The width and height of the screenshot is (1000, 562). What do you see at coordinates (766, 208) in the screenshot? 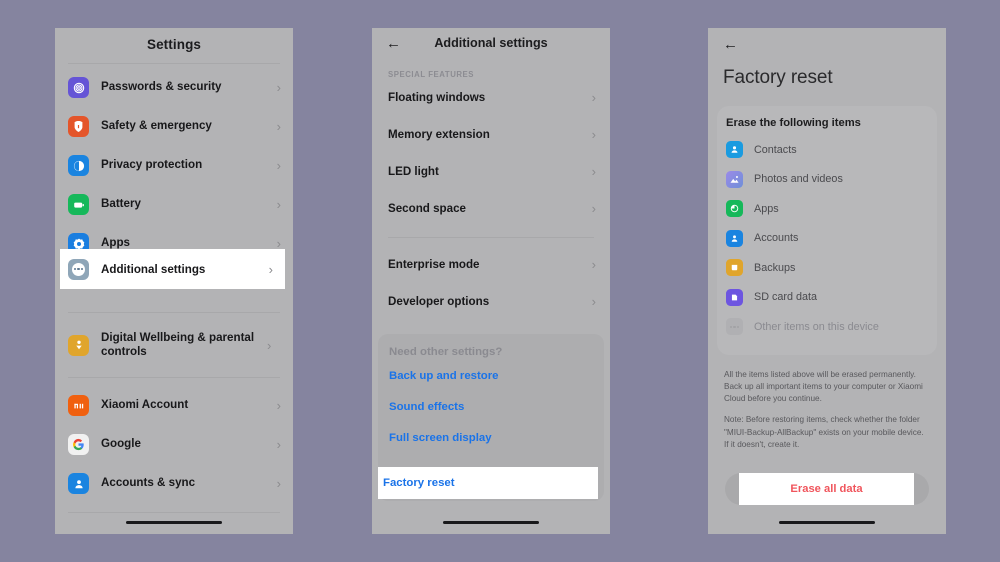
I see `erase-item-label: Apps` at bounding box center [766, 208].